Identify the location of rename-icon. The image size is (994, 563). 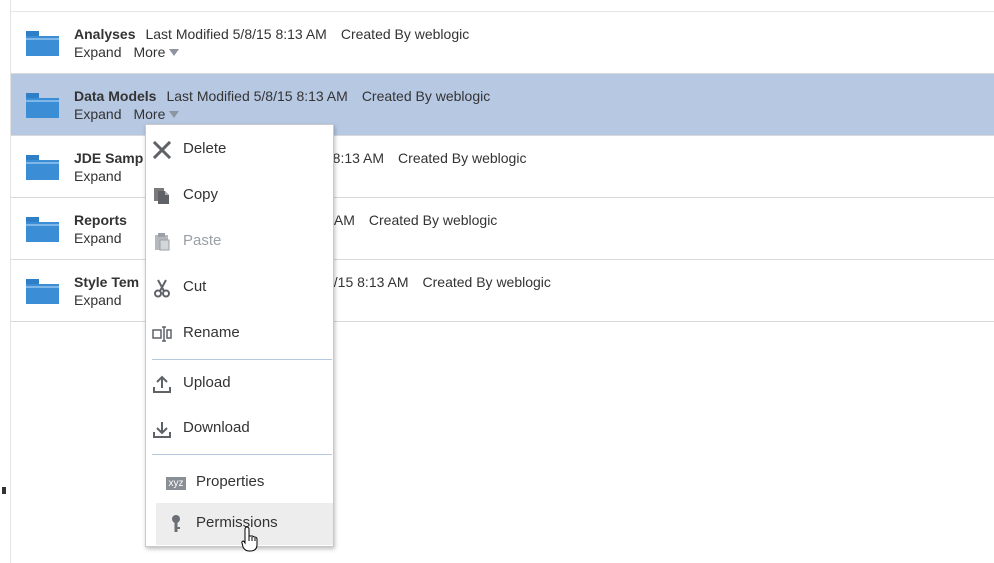
(162, 334).